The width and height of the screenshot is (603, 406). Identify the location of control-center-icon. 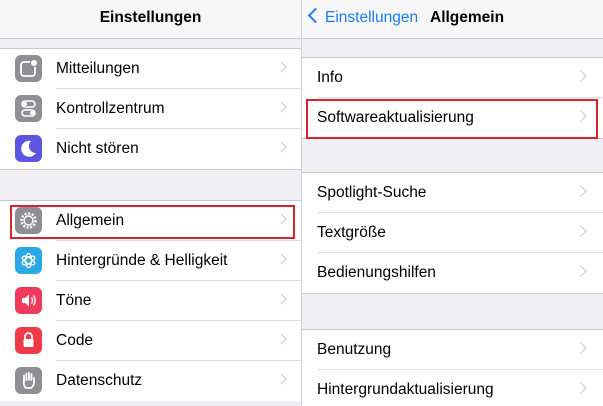
(28, 108).